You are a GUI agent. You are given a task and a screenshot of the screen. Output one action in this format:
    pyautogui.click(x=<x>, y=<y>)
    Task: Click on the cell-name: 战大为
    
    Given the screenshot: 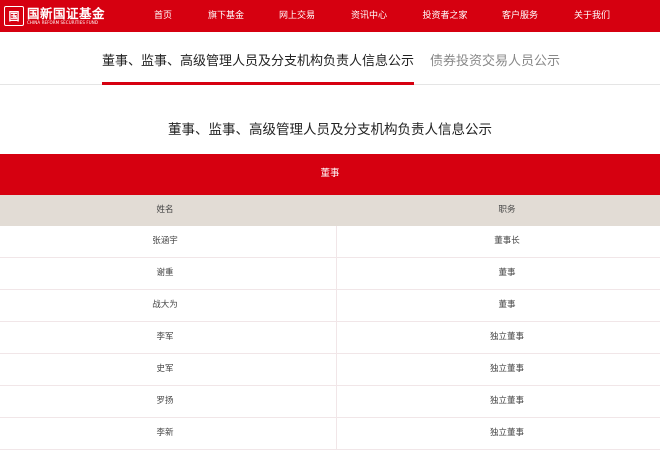 What is the action you would take?
    pyautogui.click(x=165, y=305)
    